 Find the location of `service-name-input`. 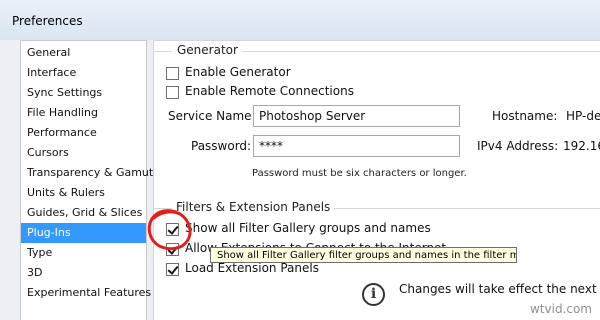

service-name-input is located at coordinates (356, 116).